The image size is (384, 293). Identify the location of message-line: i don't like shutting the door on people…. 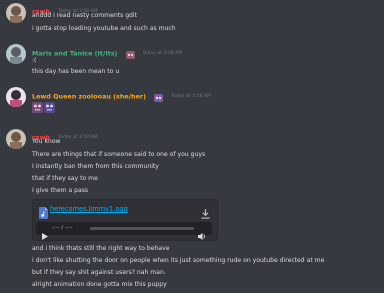
(178, 260).